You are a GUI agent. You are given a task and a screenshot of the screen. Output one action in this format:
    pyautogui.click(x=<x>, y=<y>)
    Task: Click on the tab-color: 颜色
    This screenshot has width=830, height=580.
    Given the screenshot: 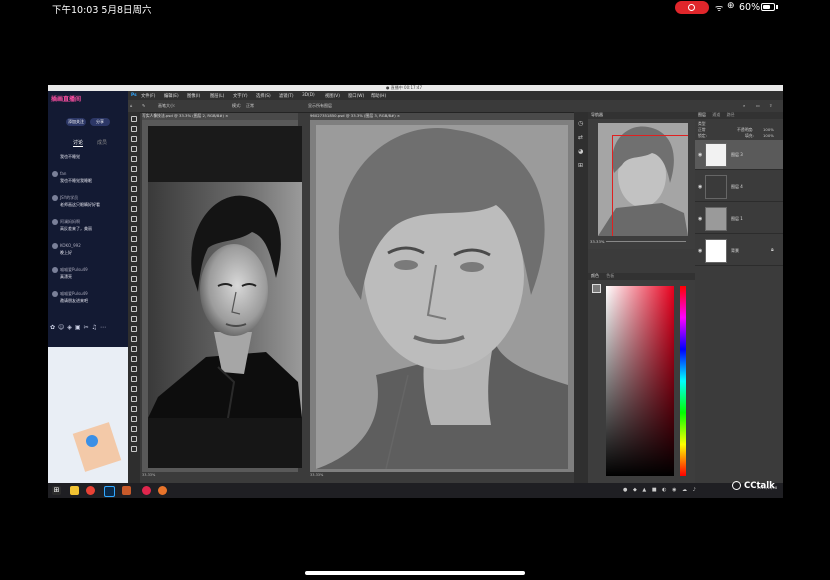 What is the action you would take?
    pyautogui.click(x=595, y=275)
    